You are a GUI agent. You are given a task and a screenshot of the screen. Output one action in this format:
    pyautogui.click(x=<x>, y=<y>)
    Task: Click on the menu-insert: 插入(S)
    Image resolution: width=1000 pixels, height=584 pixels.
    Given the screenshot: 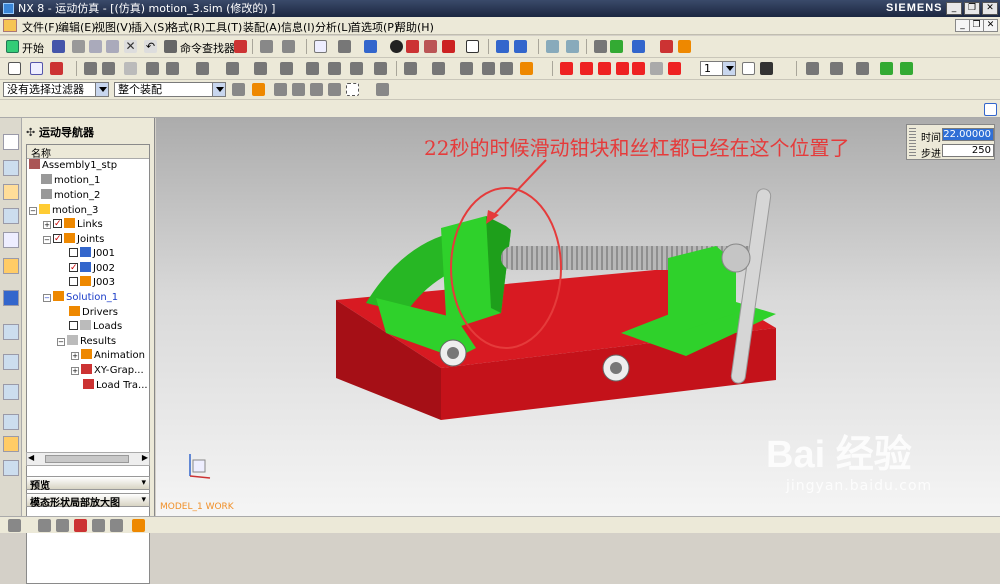 What is the action you would take?
    pyautogui.click(x=150, y=27)
    